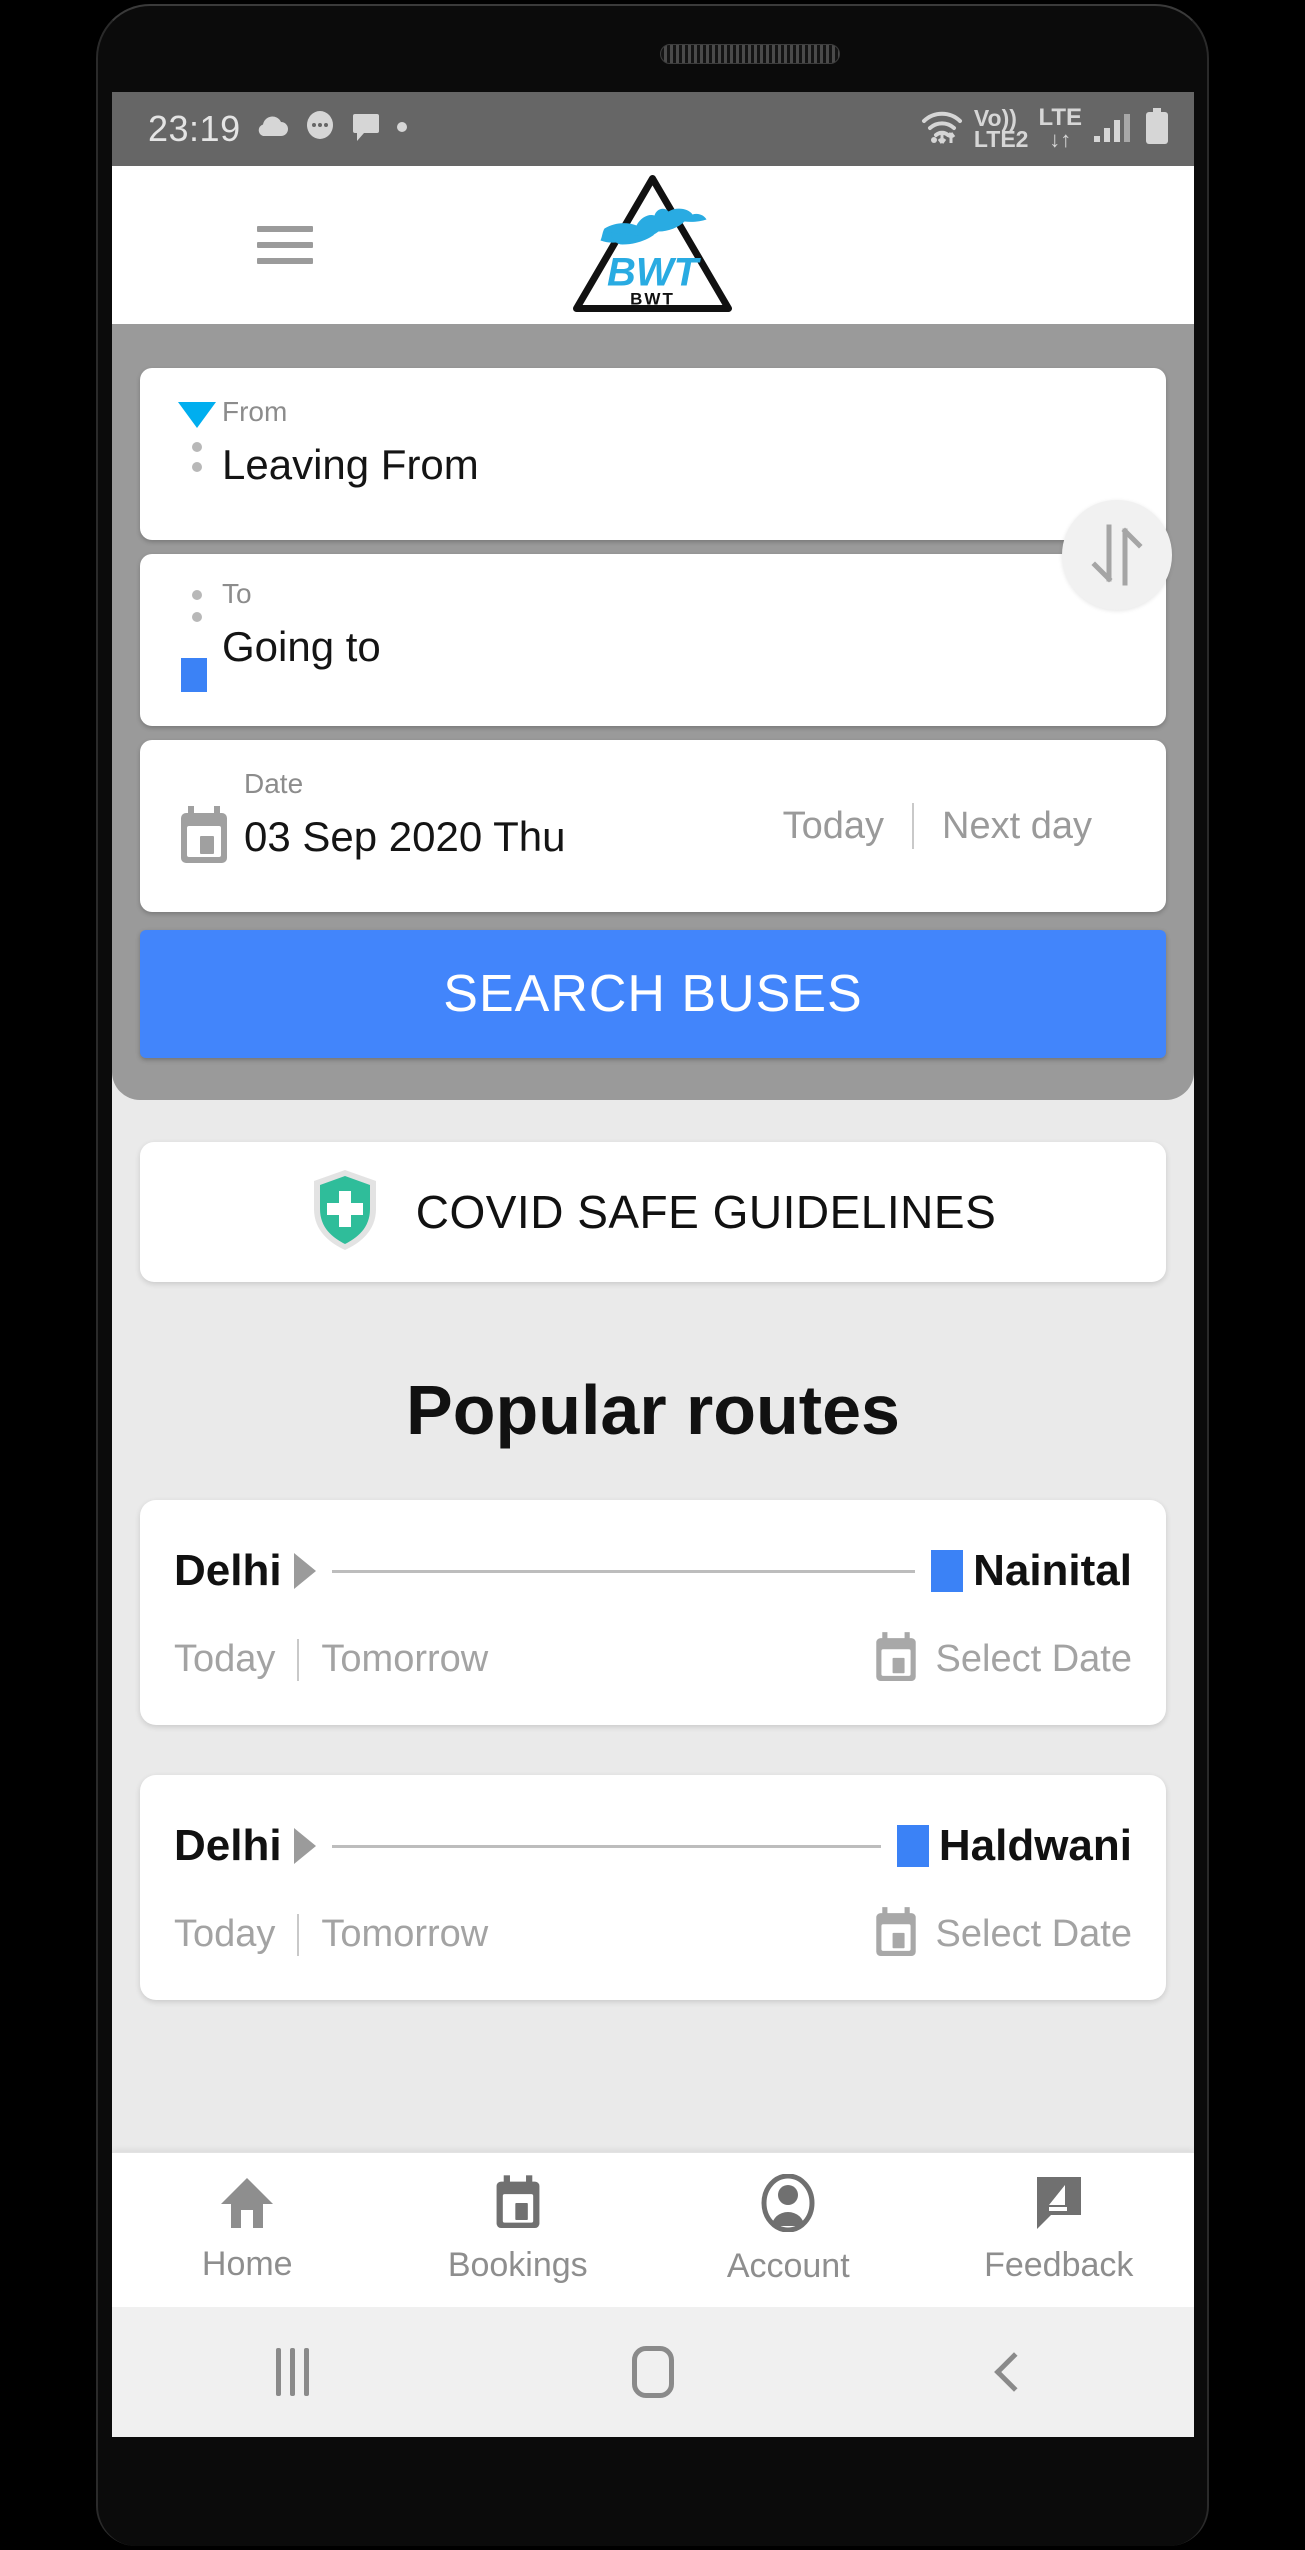 This screenshot has width=1305, height=2550. I want to click on status-bar-left: 23:19, so click(534, 129).